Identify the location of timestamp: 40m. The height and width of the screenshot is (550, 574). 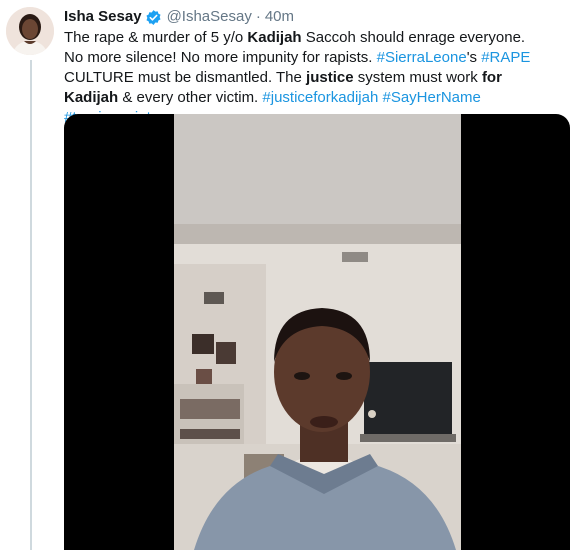
(279, 17).